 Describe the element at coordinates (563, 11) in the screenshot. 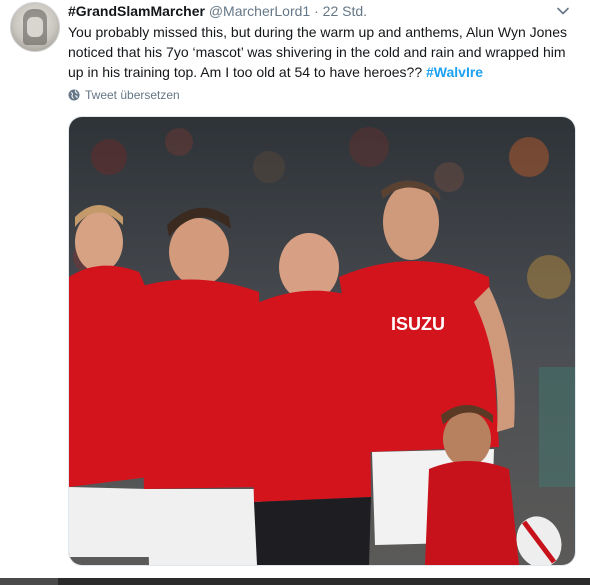

I see `chevron-down-icon` at that location.